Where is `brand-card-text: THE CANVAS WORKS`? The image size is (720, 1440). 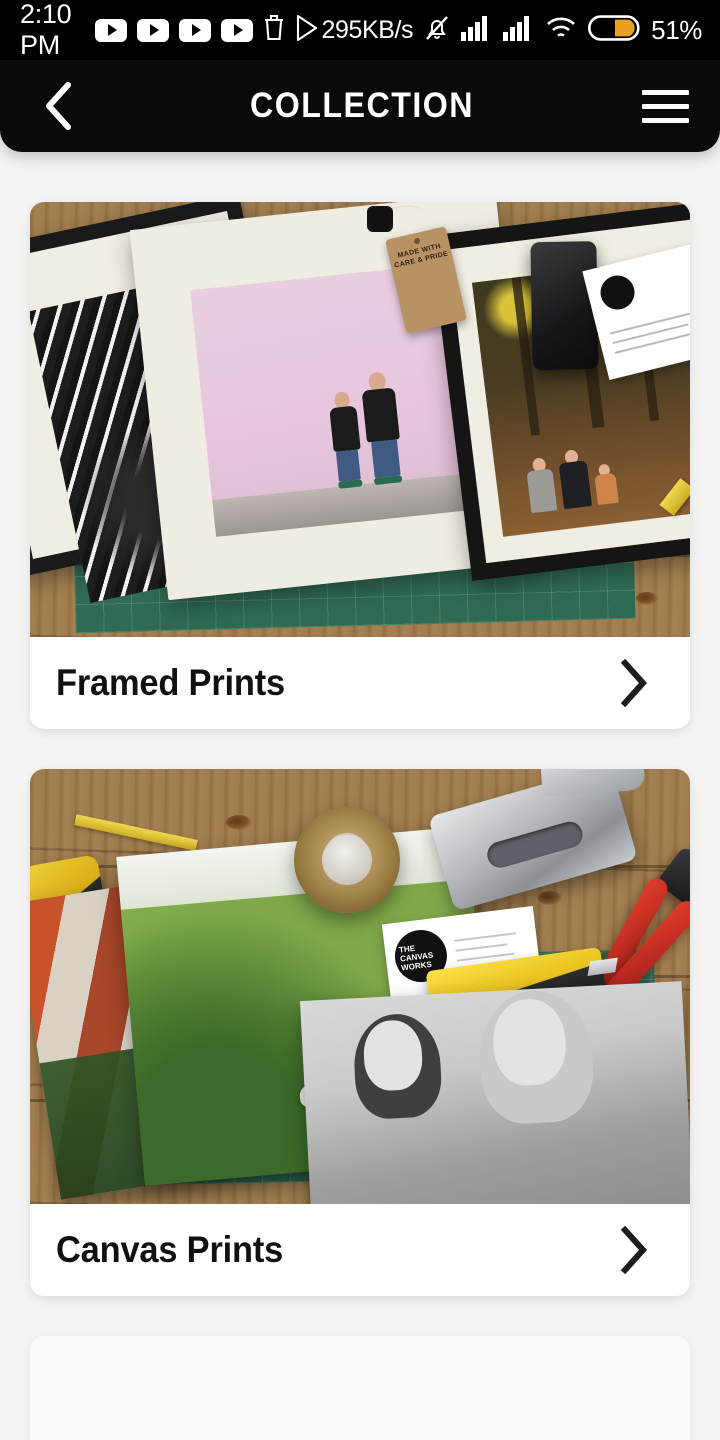
brand-card-text: THE CANVAS WORKS is located at coordinates (416, 958).